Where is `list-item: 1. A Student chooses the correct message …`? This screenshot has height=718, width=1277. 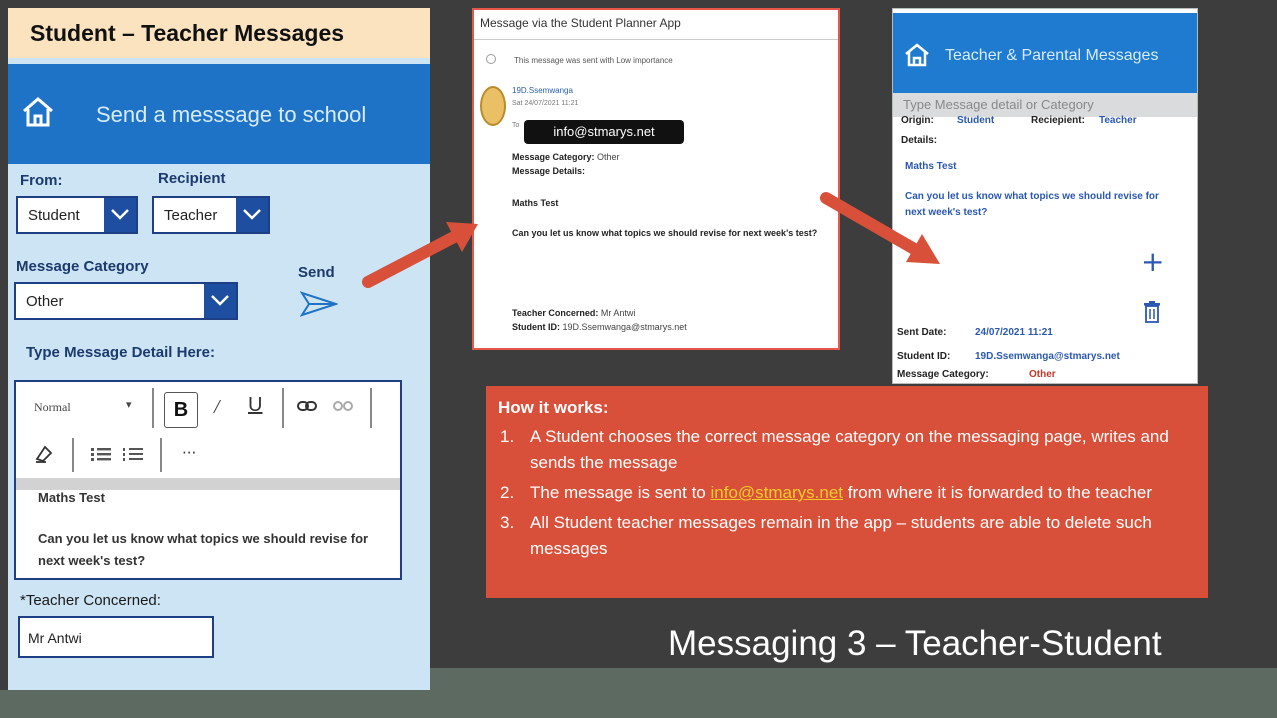 list-item: 1. A Student chooses the correct message … is located at coordinates (834, 449).